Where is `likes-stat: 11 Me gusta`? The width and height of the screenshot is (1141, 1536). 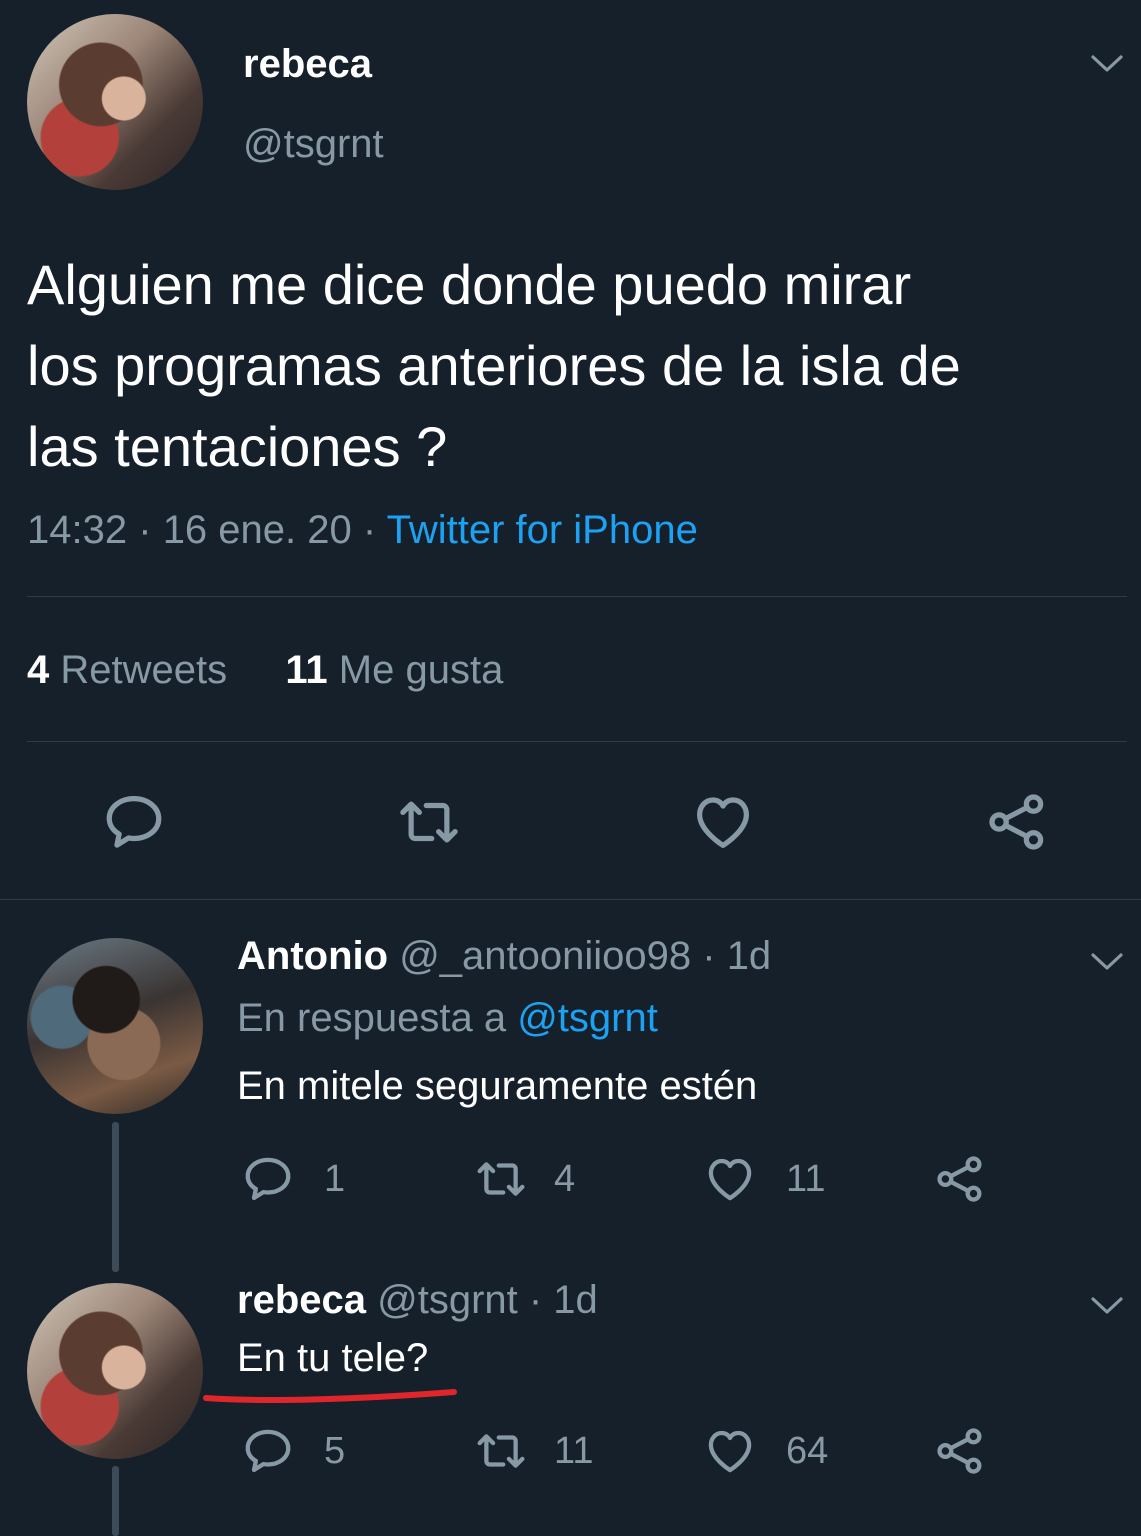
likes-stat: 11 Me gusta is located at coordinates (394, 670).